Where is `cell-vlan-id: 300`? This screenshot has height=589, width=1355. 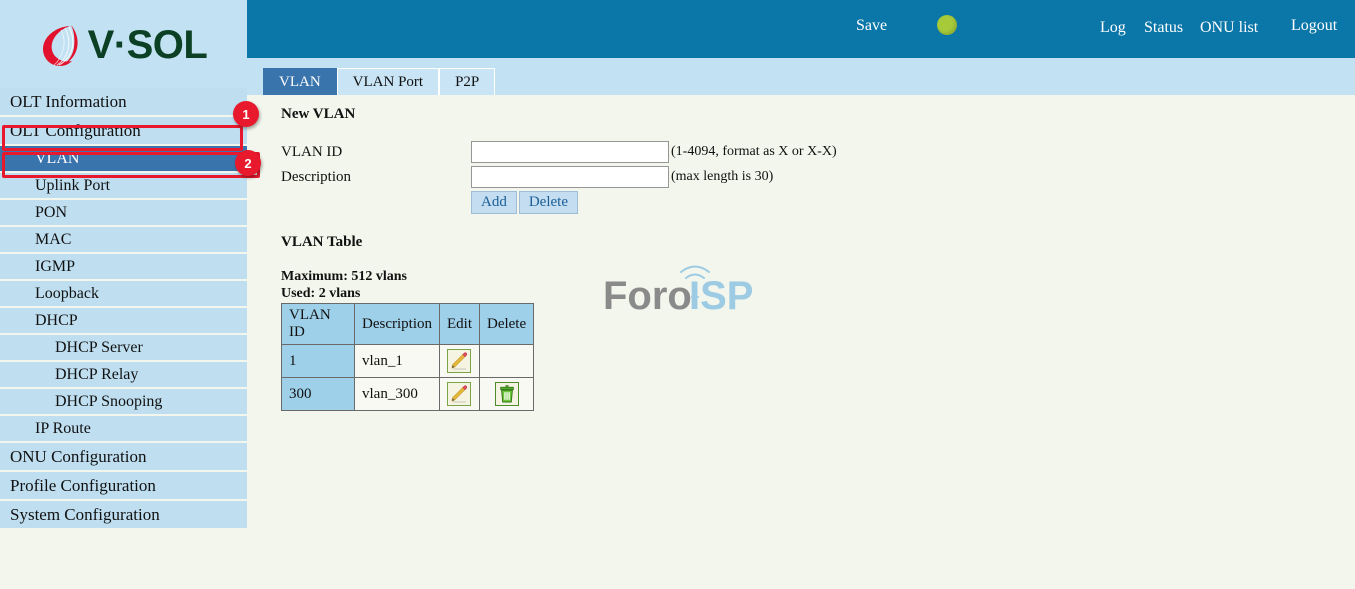
cell-vlan-id: 300 is located at coordinates (318, 394).